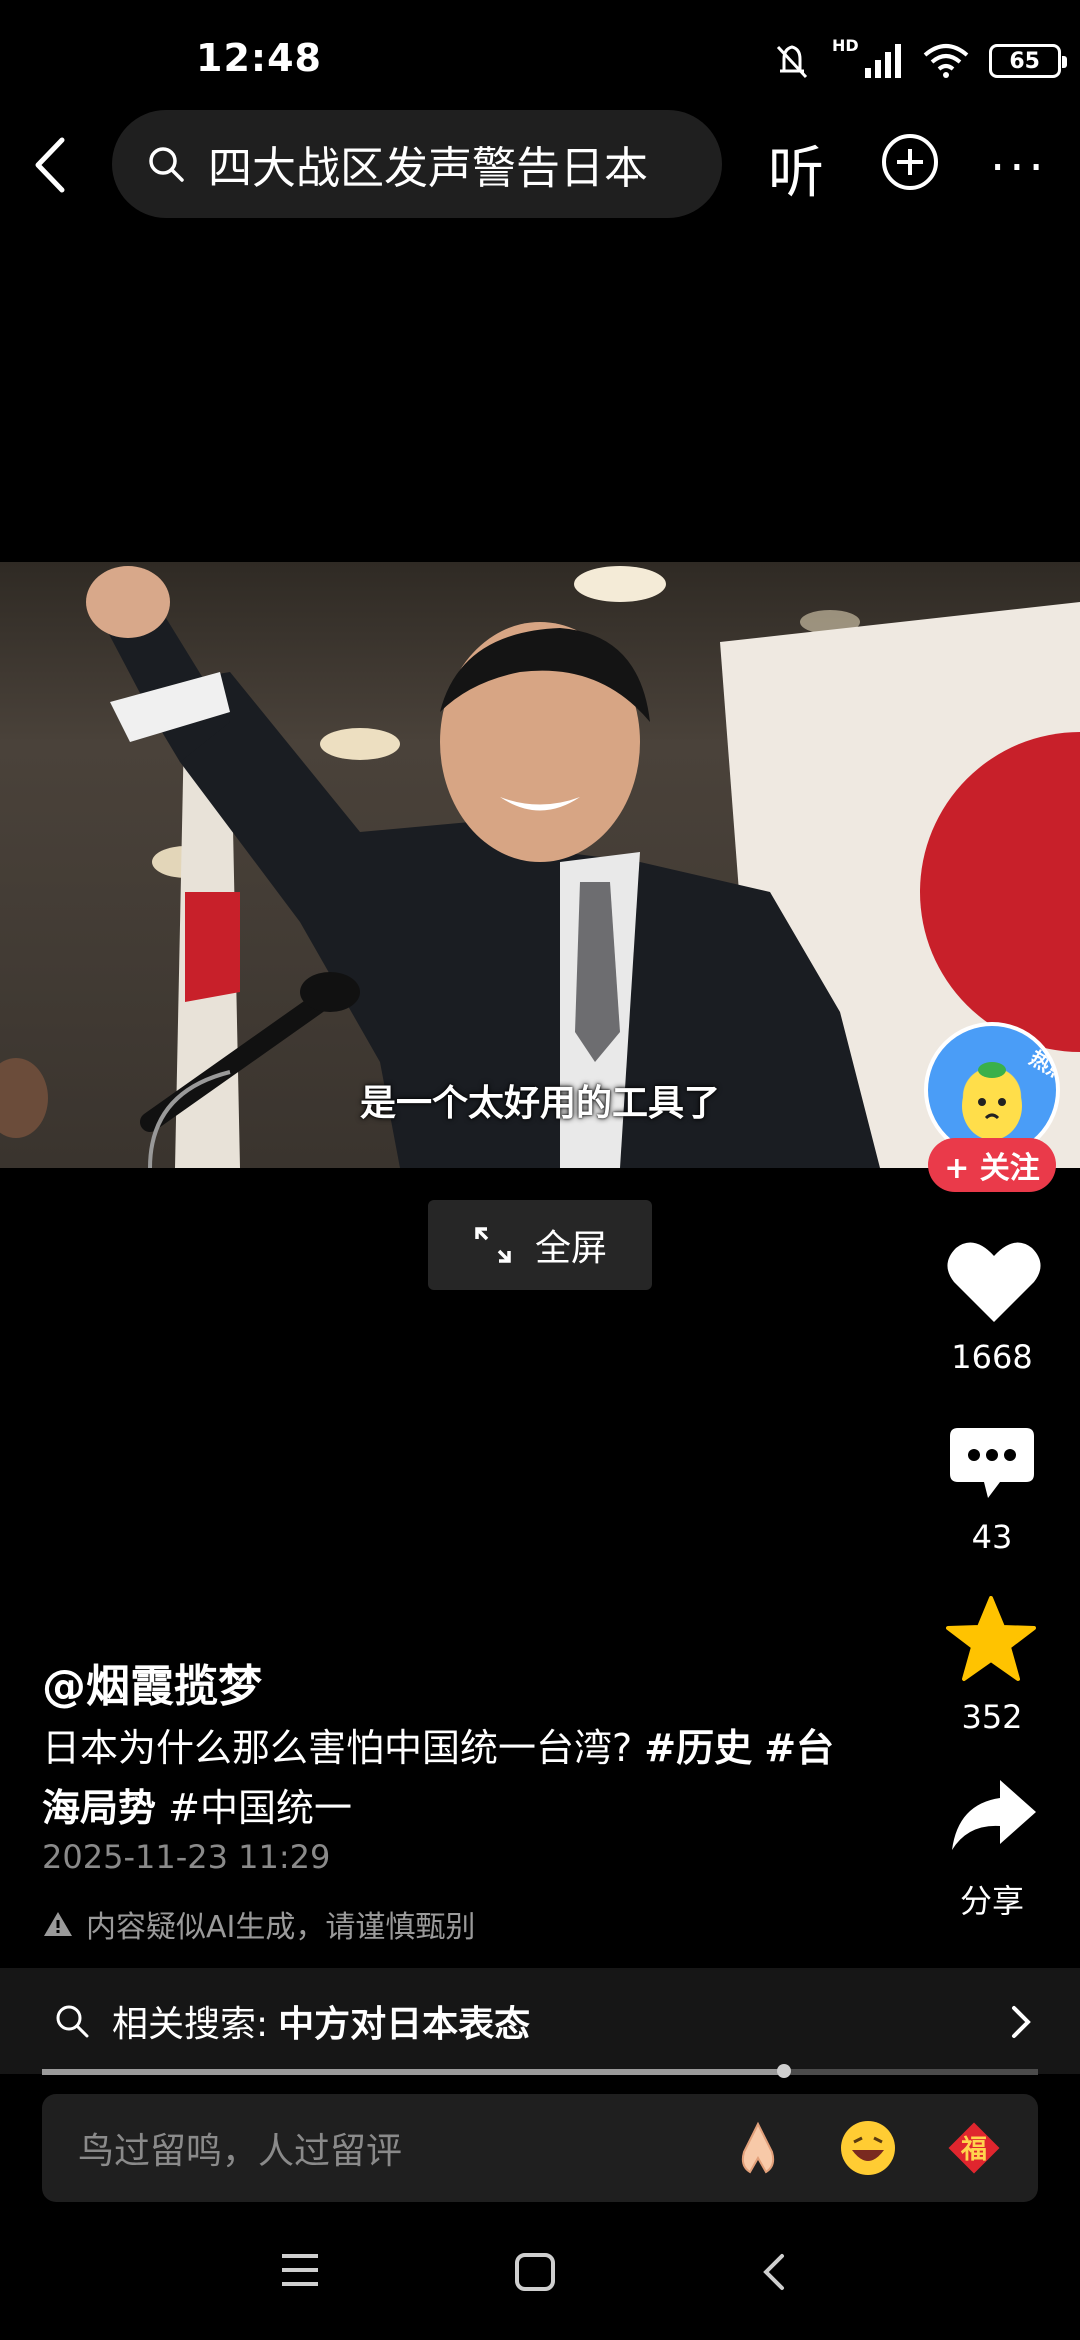 The width and height of the screenshot is (1080, 2340). What do you see at coordinates (992, 1463) in the screenshot?
I see `comment-icon` at bounding box center [992, 1463].